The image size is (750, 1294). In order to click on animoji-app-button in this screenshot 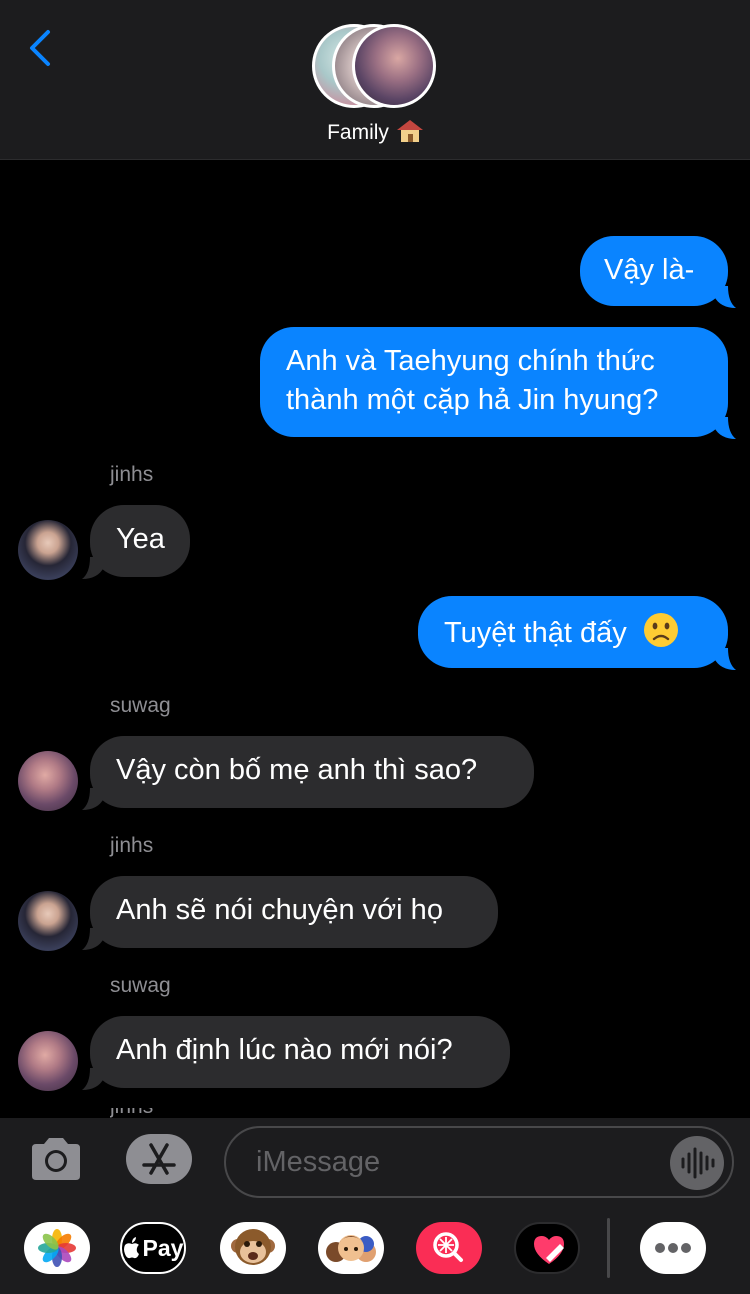, I will do `click(253, 1248)`.